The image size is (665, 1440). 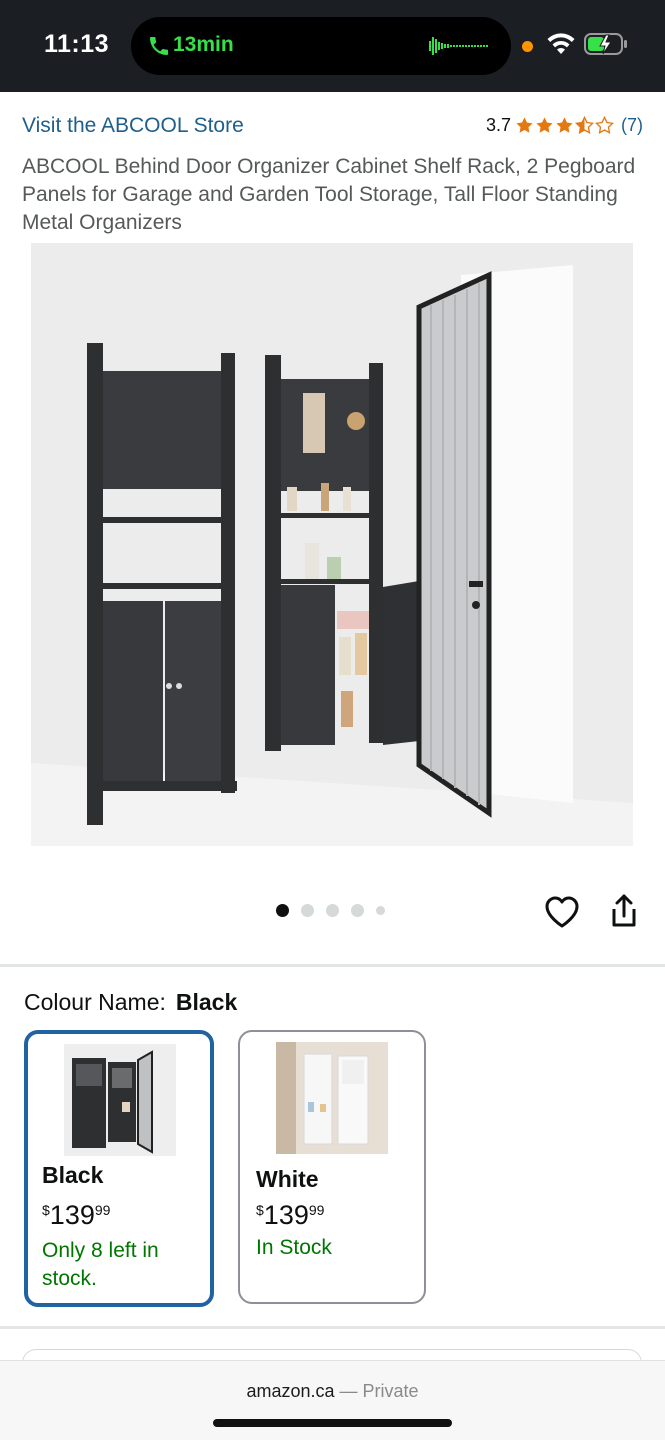 I want to click on image-carousel-dots, so click(x=330, y=910).